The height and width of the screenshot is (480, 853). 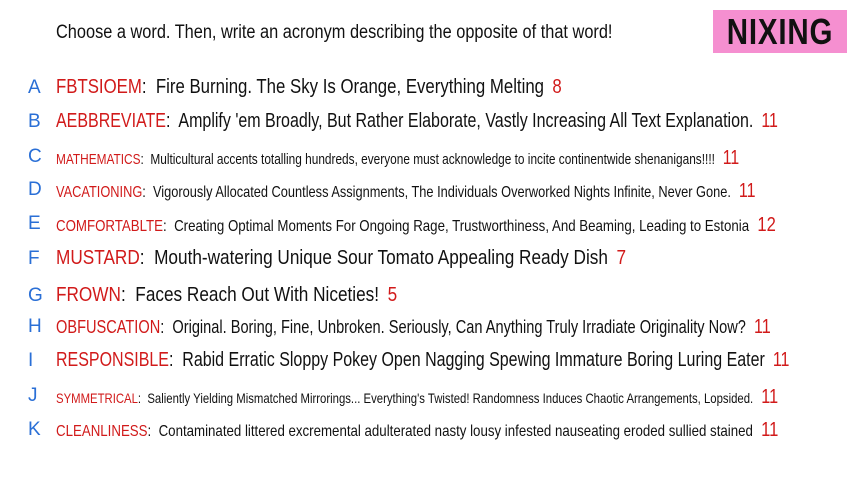 What do you see at coordinates (35, 189) in the screenshot?
I see `row-letter: D` at bounding box center [35, 189].